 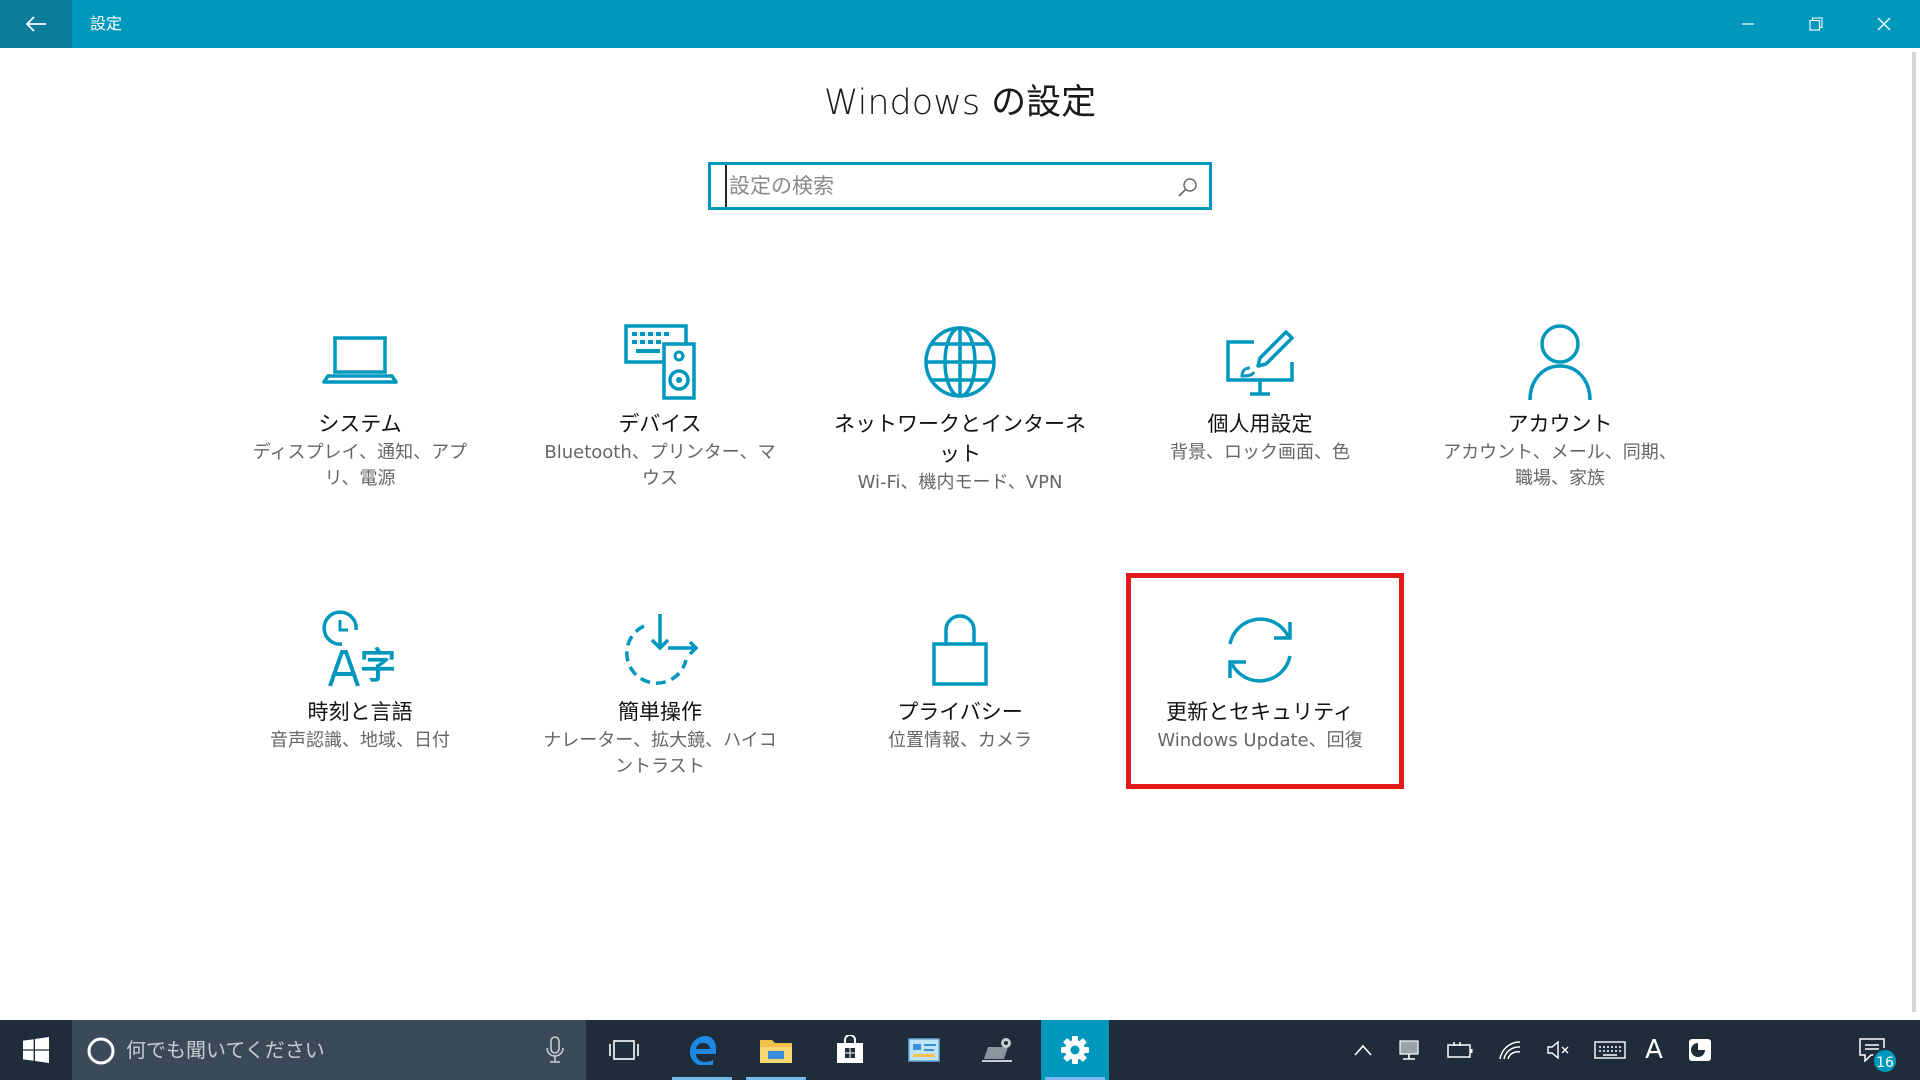 What do you see at coordinates (960, 103) in the screenshot?
I see `page-title: Windows の設定` at bounding box center [960, 103].